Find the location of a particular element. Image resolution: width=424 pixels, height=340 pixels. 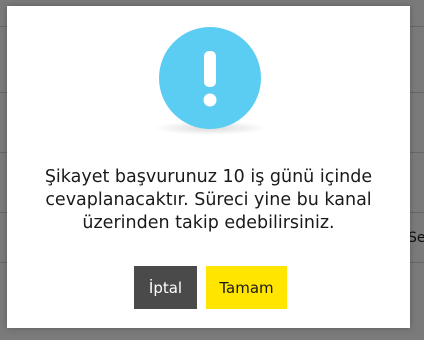

dialog-message-line: cevaplanacaktır. Süreci yine bu kanal is located at coordinates (208, 200).